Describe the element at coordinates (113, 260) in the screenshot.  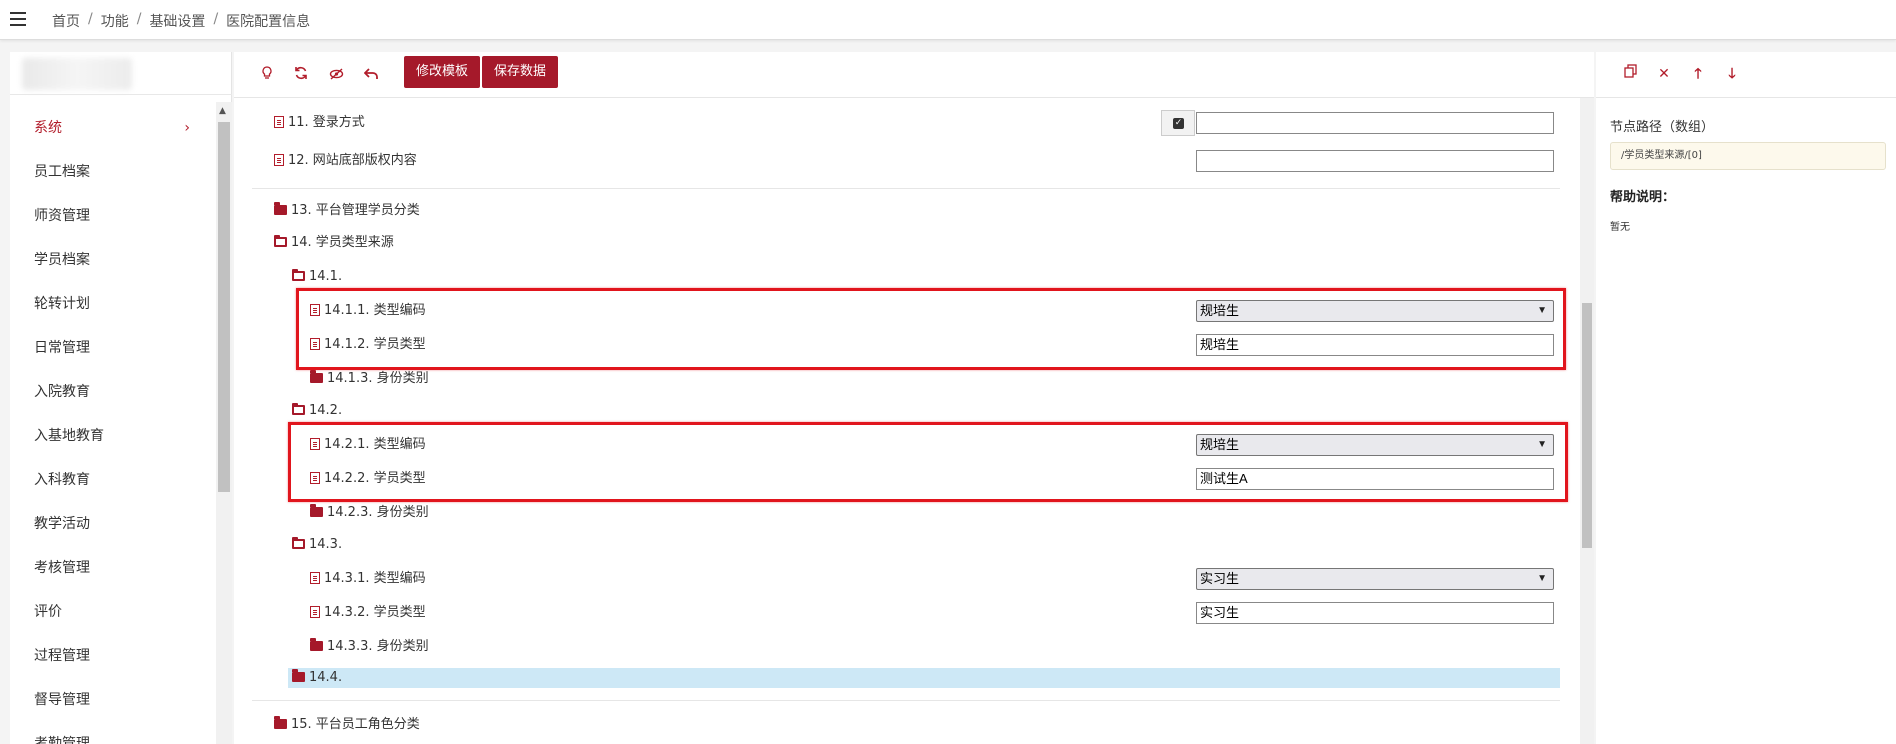
I see `sidebar-item-student-records: 学员档案` at that location.